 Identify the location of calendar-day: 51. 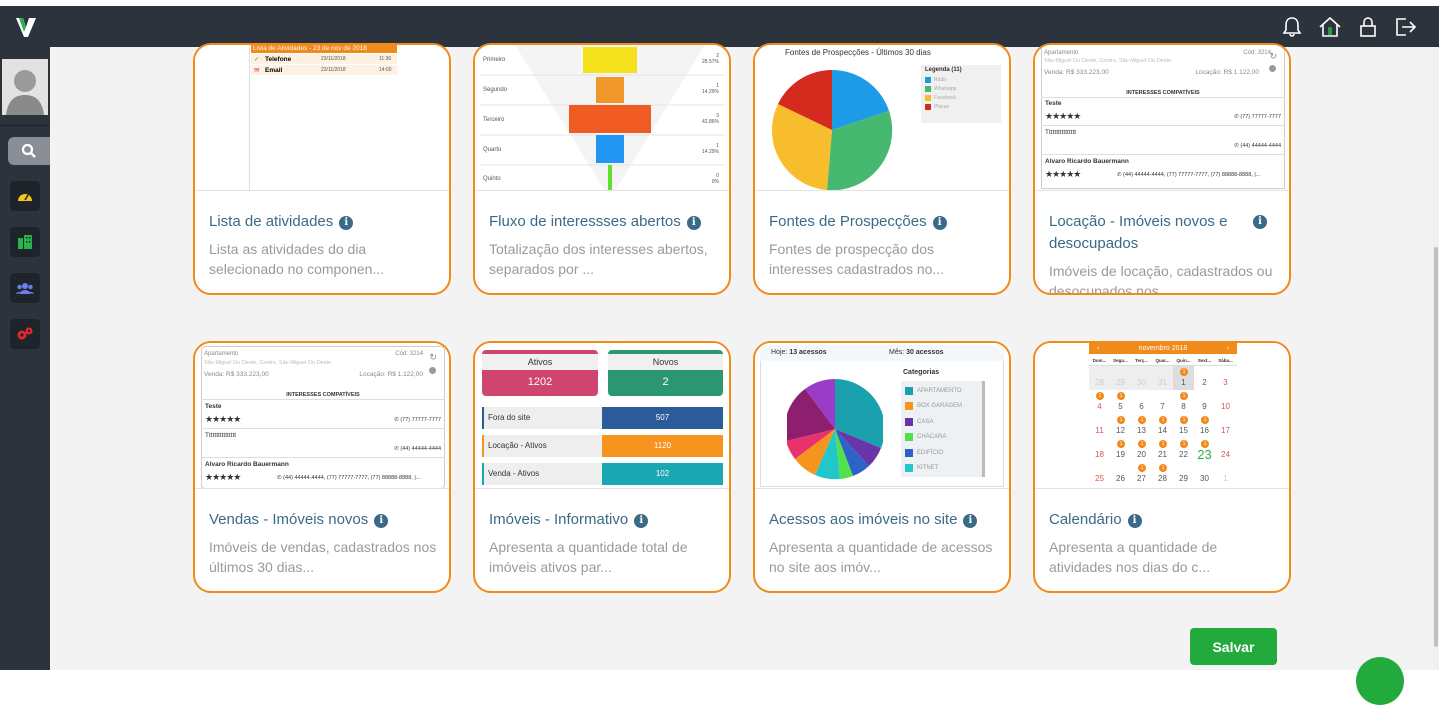
(1120, 402).